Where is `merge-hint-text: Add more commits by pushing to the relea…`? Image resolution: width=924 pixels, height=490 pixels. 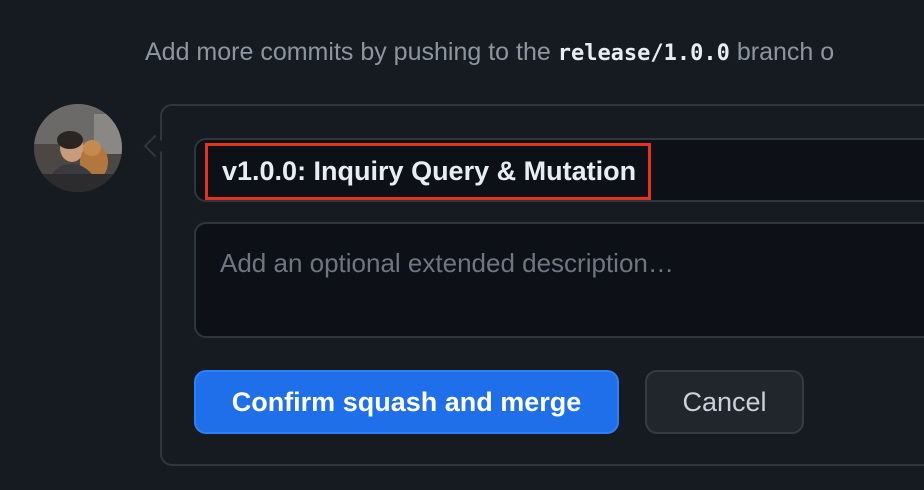 merge-hint-text: Add more commits by pushing to the relea… is located at coordinates (489, 53).